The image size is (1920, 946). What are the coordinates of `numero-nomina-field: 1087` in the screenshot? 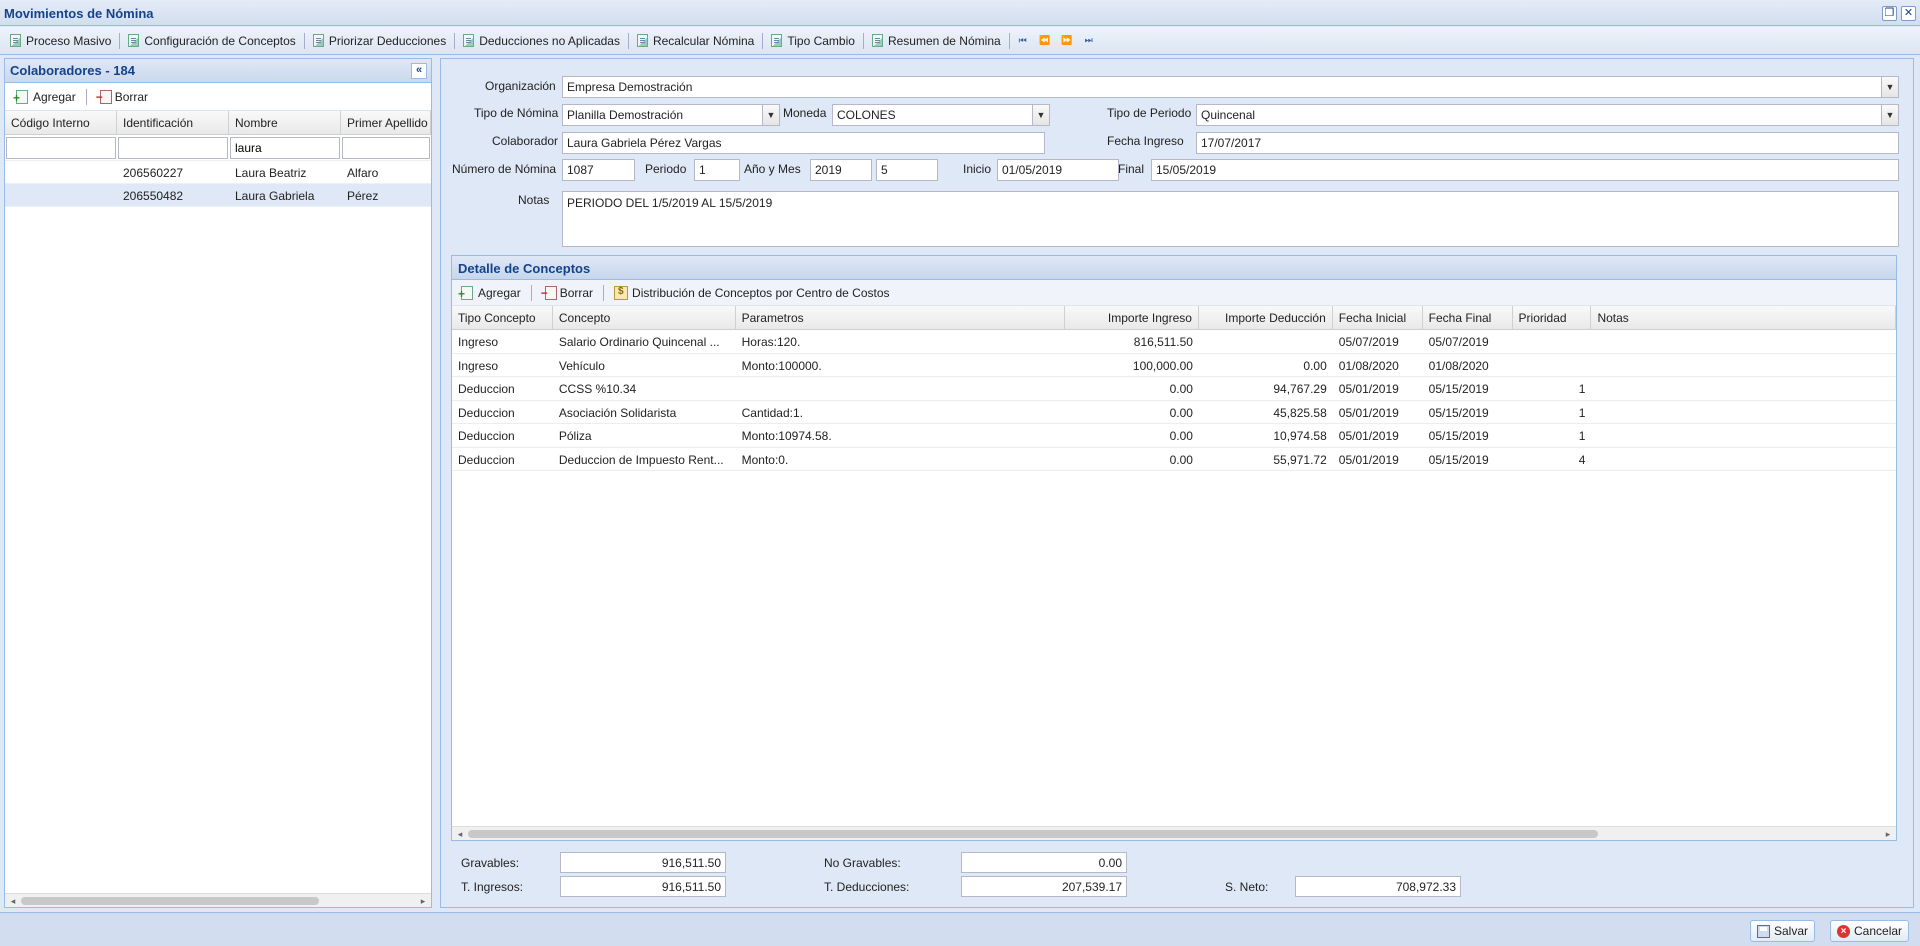 It's located at (598, 170).